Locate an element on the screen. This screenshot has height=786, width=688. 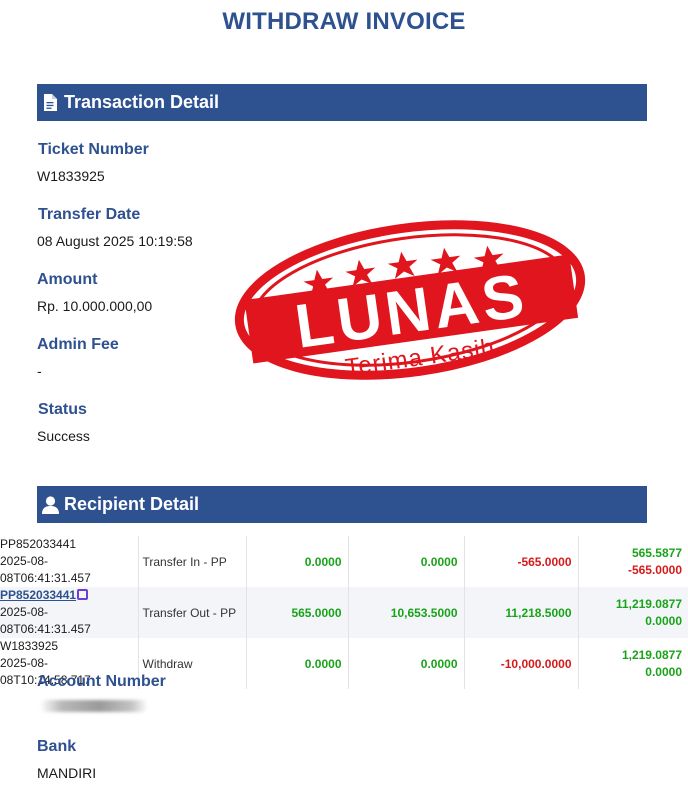
transaction-detail-header: Transaction Detail is located at coordinates (342, 102).